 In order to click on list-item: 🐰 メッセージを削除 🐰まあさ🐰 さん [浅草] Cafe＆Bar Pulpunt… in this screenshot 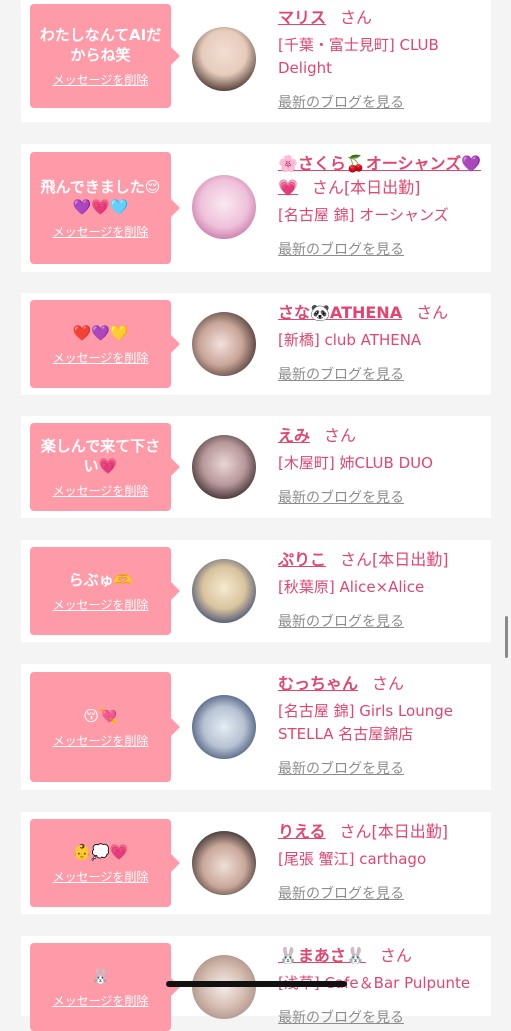, I will do `click(256, 983)`.